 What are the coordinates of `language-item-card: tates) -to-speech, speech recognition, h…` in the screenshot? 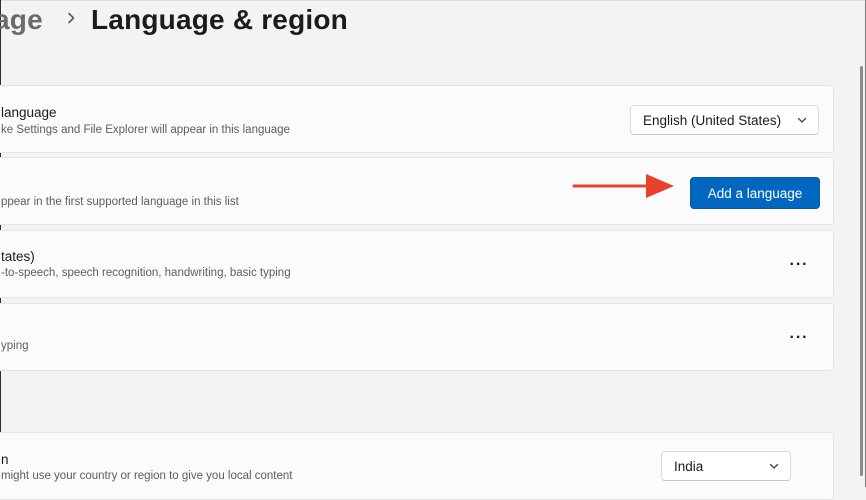 It's located at (417, 264).